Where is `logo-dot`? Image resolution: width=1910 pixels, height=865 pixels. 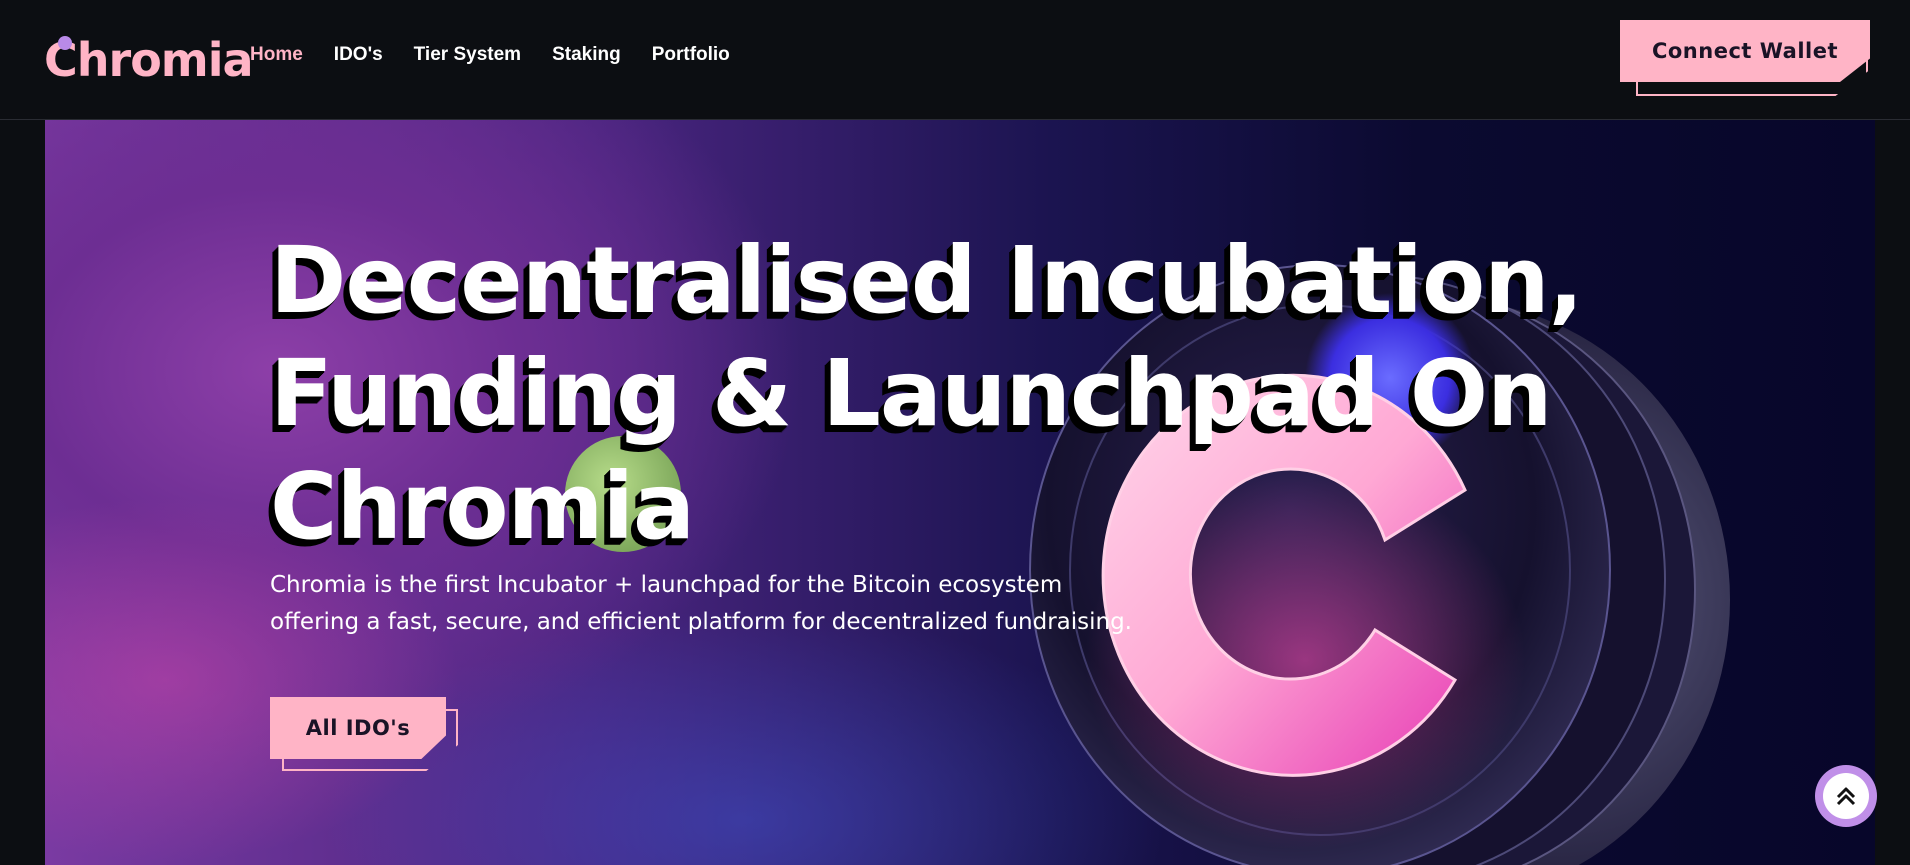
logo-dot is located at coordinates (65, 43).